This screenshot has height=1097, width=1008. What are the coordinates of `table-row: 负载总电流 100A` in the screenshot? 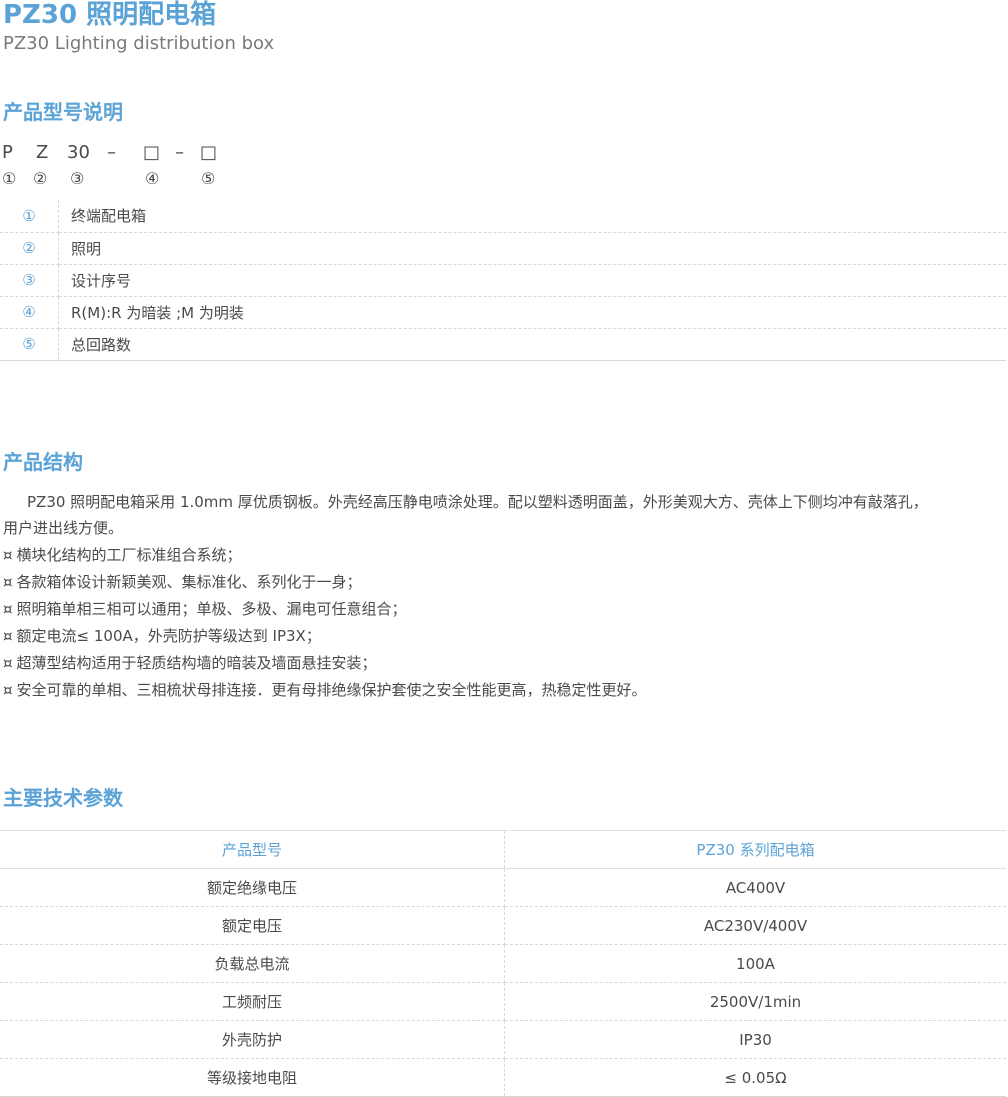 It's located at (503, 963).